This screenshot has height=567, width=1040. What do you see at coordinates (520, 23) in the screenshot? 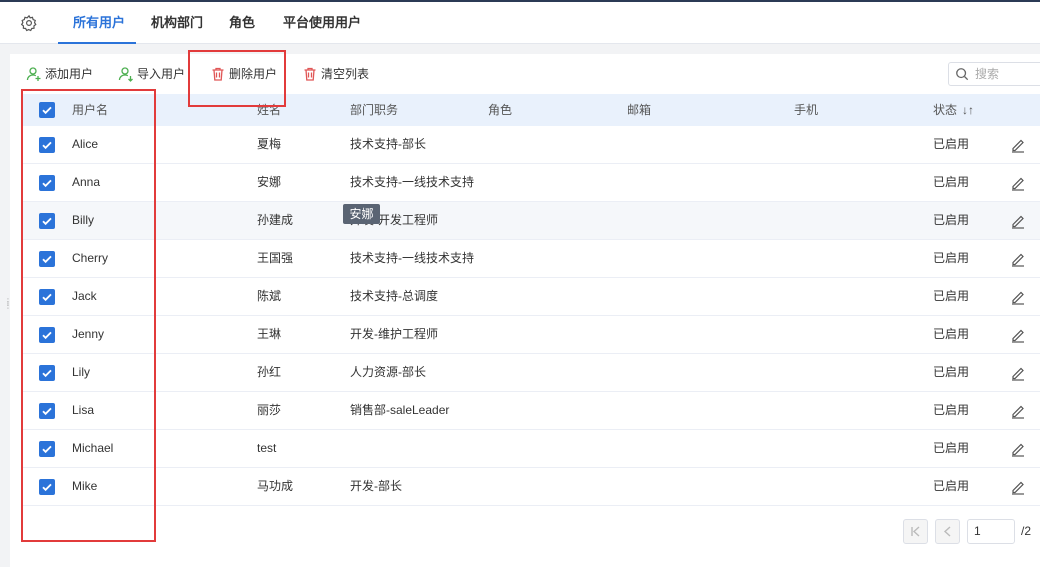
I see `tab-bar: 所有用户 机构部门 角色 平台使用用户` at bounding box center [520, 23].